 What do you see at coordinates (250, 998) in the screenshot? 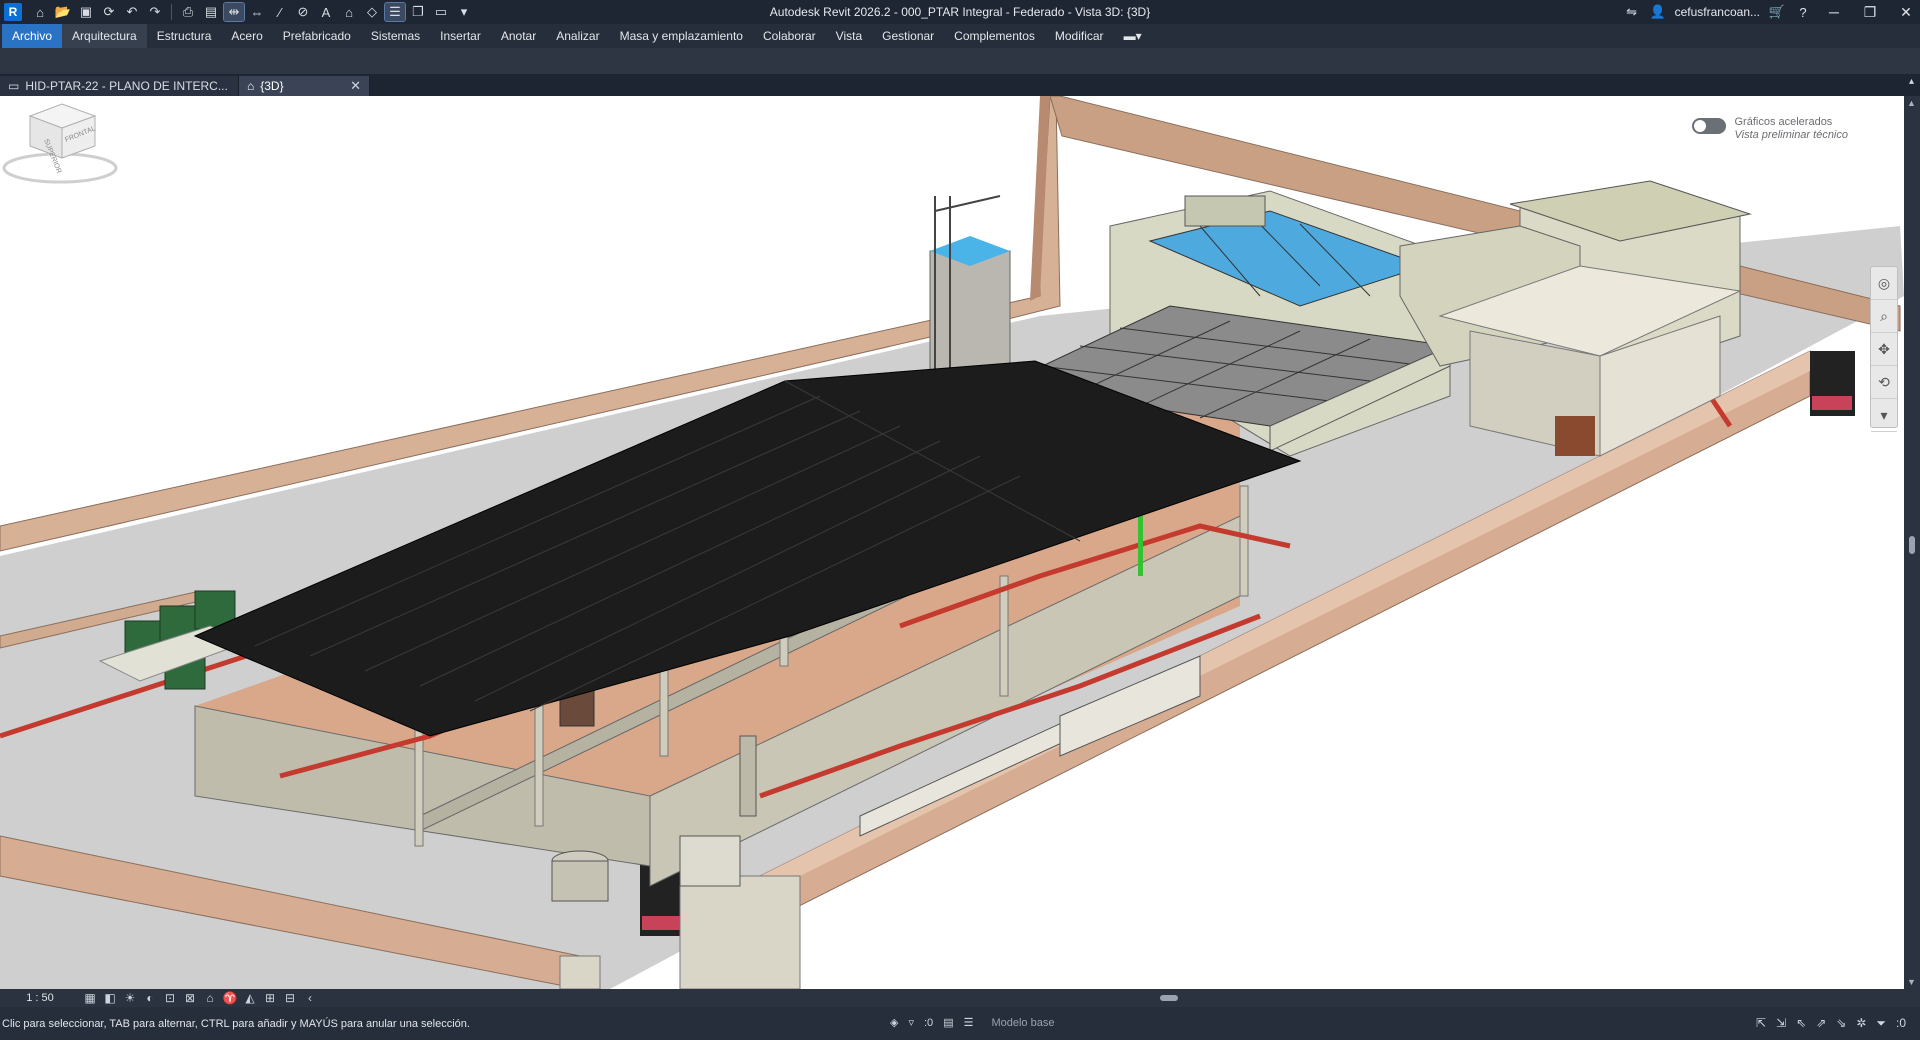
I see `reveal-hidden-icon: ◭` at bounding box center [250, 998].